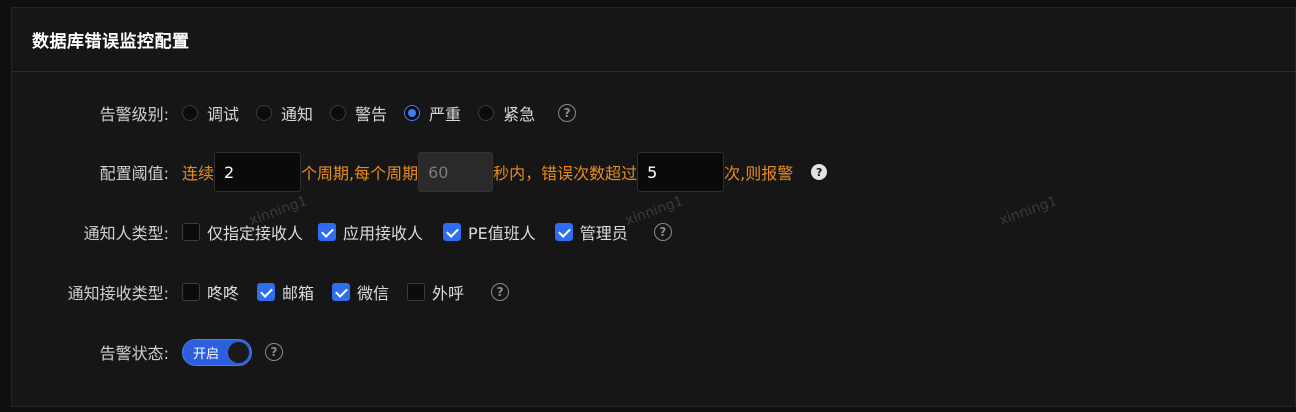 The image size is (1296, 412). I want to click on checkbox-outbound-call: 外呼, so click(435, 292).